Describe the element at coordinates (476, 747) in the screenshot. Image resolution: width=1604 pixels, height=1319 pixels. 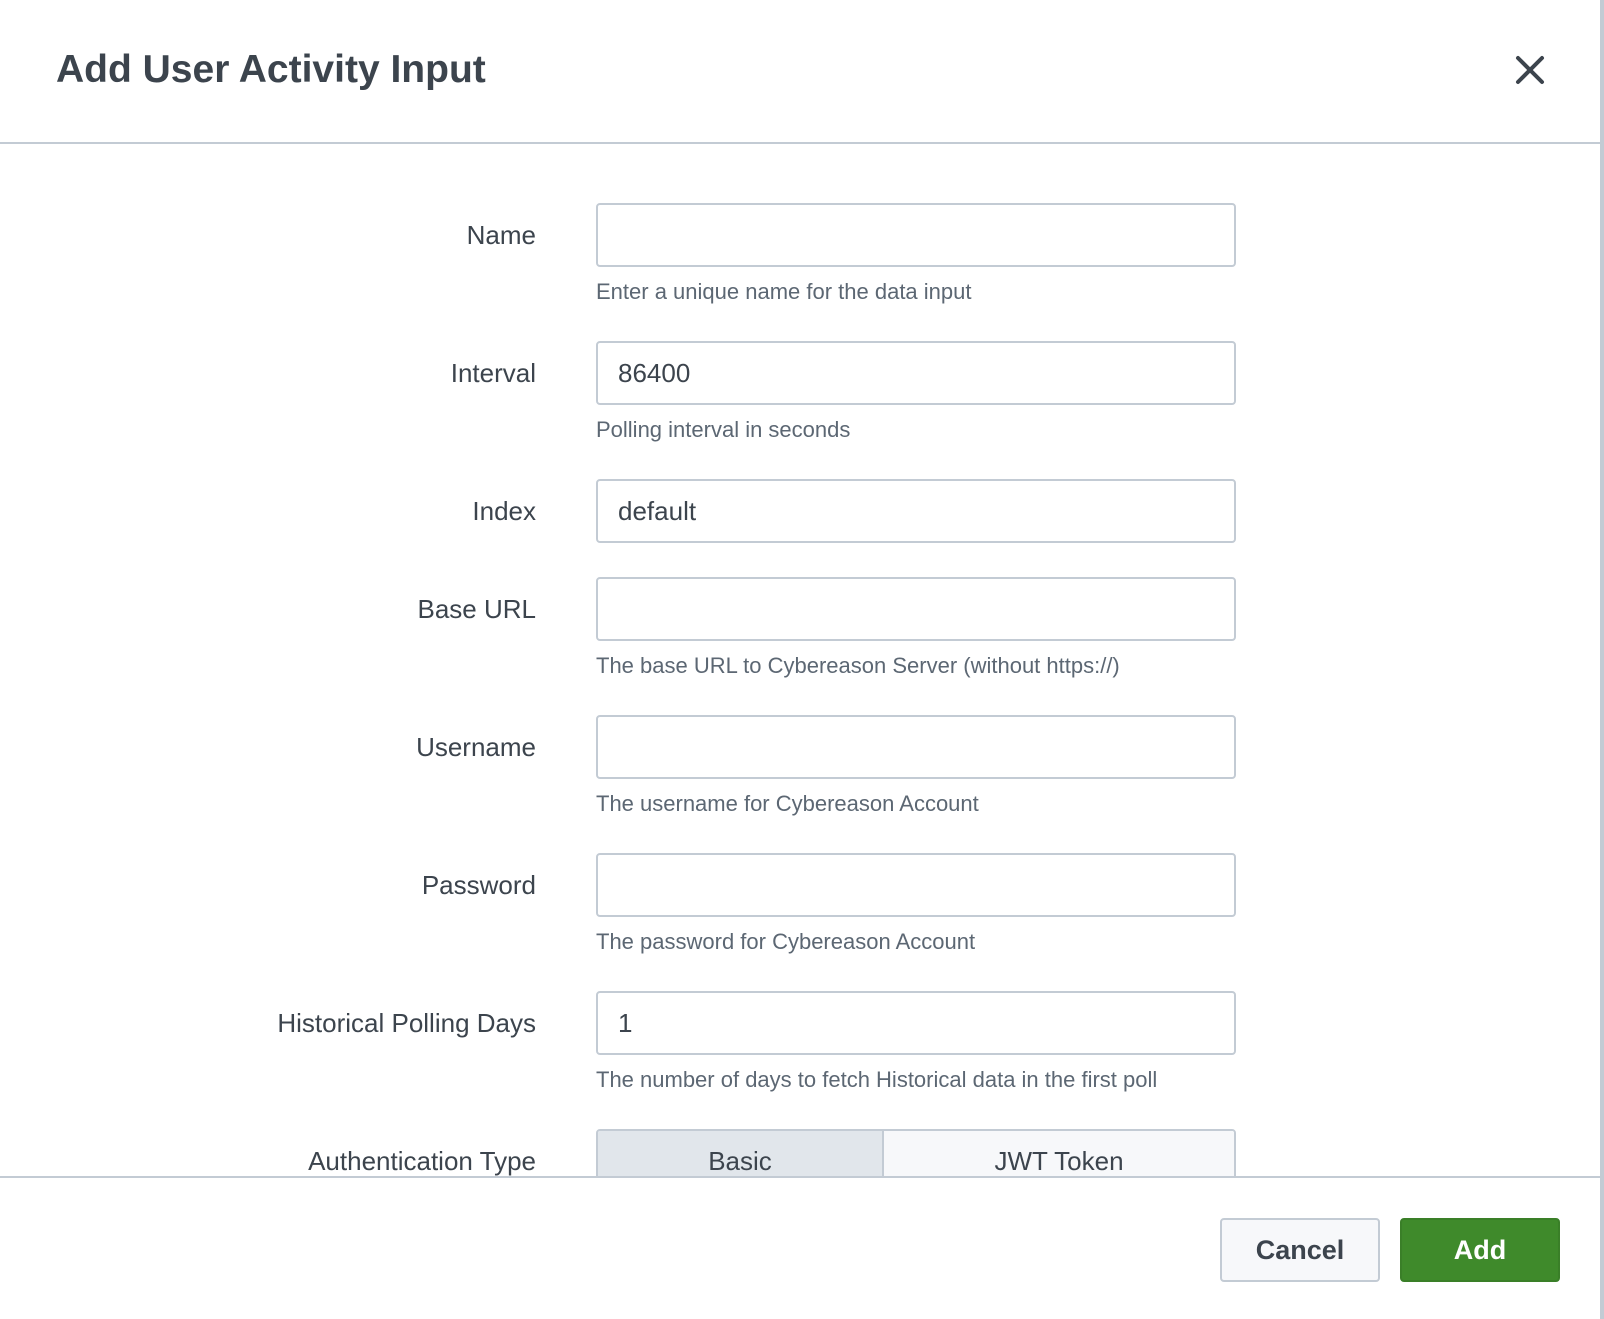
I see `username-label: Username` at that location.